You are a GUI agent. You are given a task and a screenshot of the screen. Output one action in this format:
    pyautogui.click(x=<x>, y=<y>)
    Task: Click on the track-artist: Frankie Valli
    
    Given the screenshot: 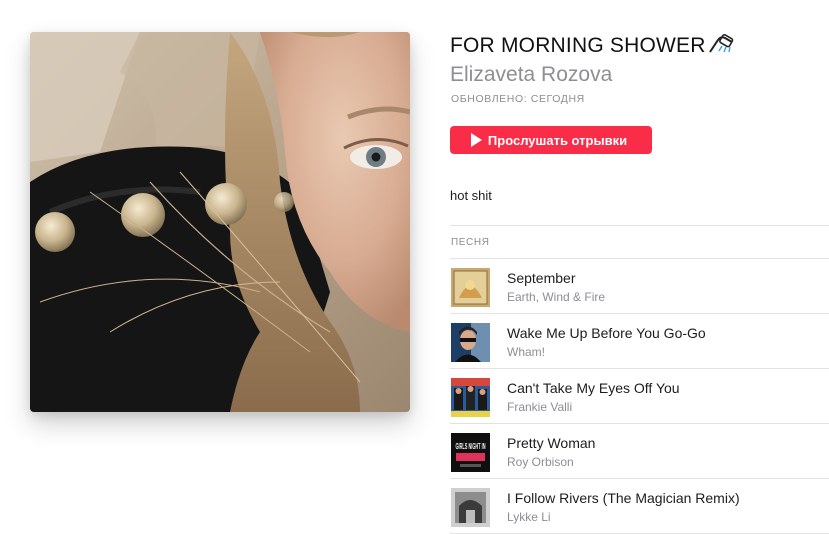 What is the action you would take?
    pyautogui.click(x=539, y=407)
    